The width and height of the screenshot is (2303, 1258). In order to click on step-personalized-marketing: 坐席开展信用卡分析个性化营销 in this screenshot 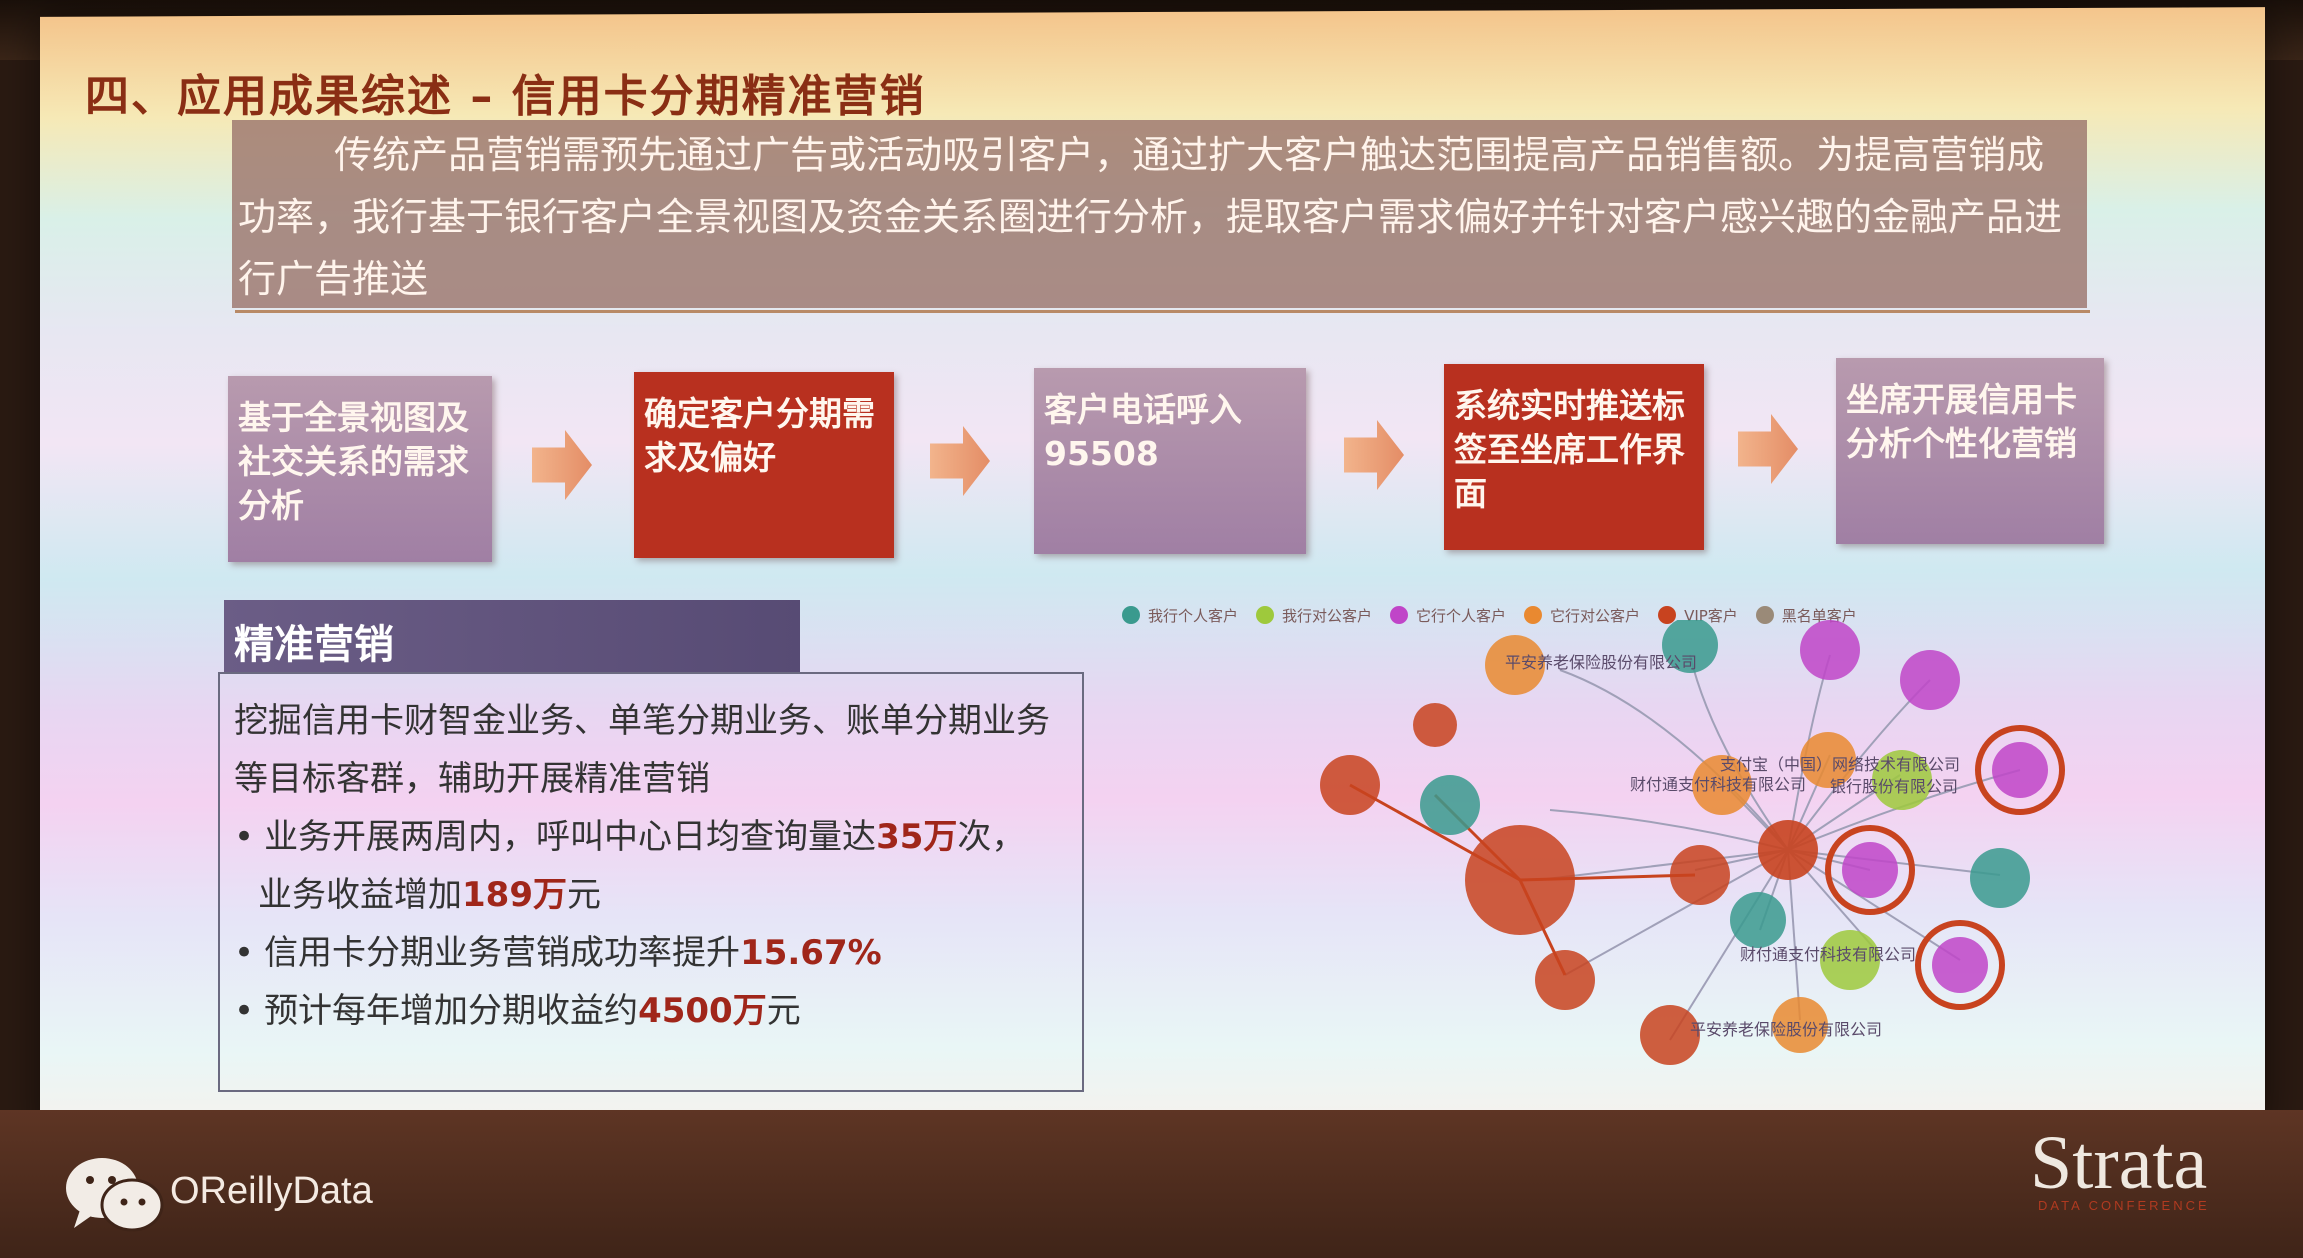, I will do `click(1970, 451)`.